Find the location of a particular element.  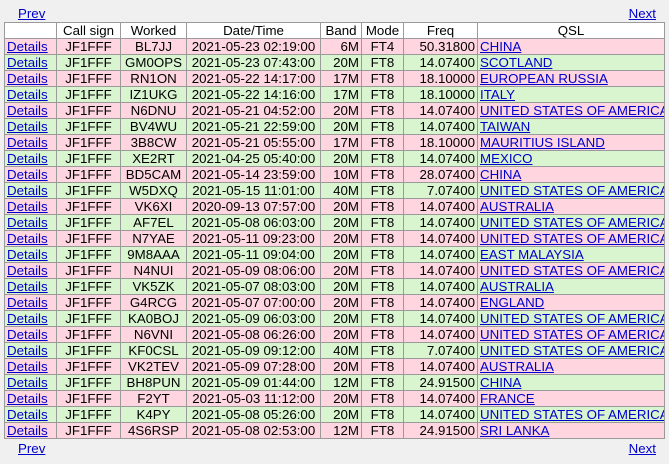

band-cell: 12M is located at coordinates (346, 430).